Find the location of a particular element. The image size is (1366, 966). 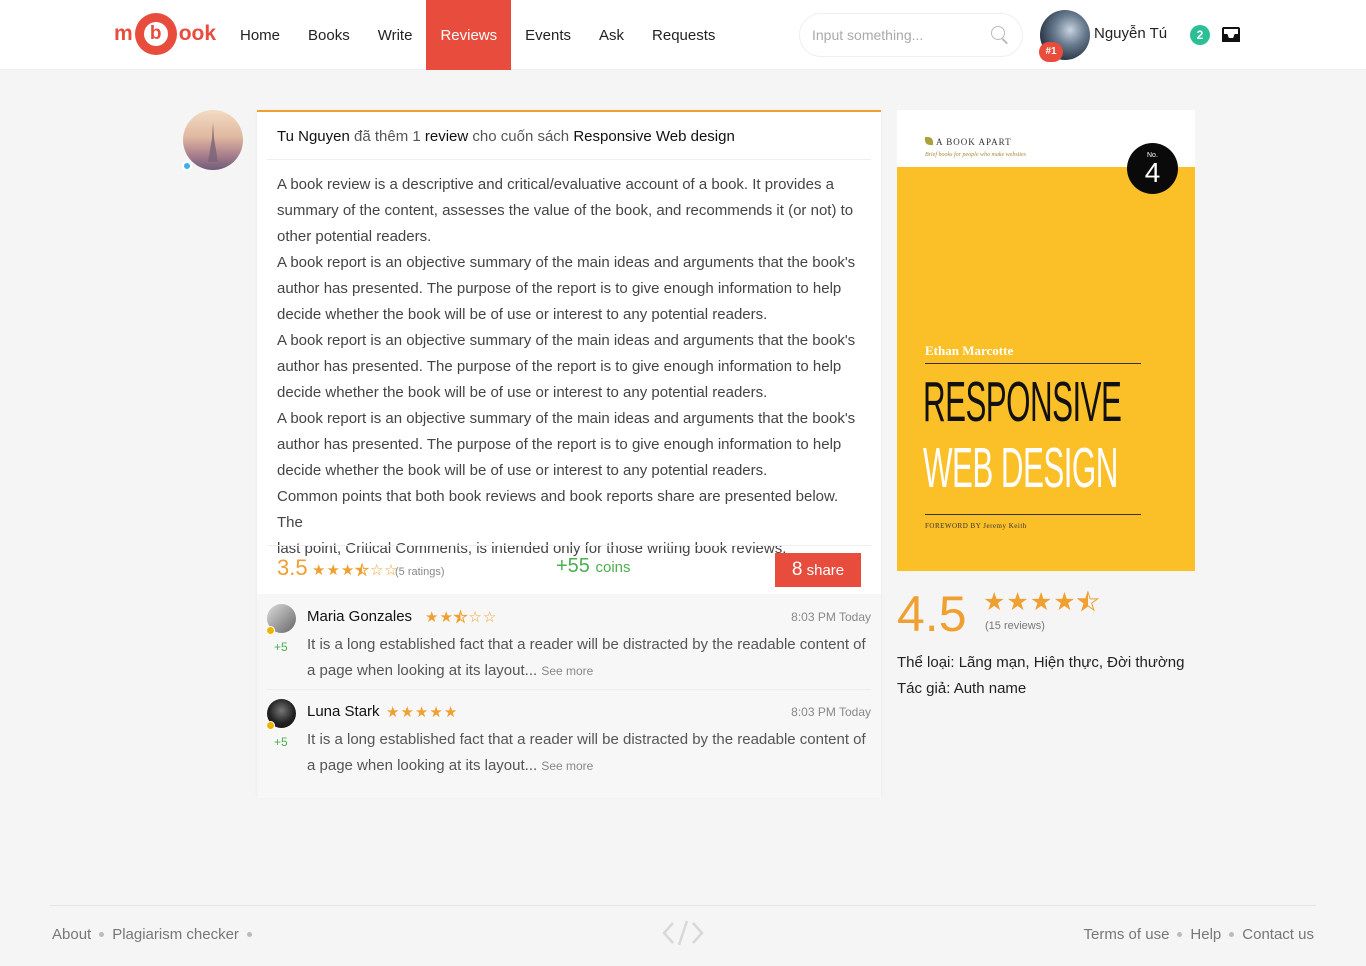

footer-about: About is located at coordinates (71, 934).